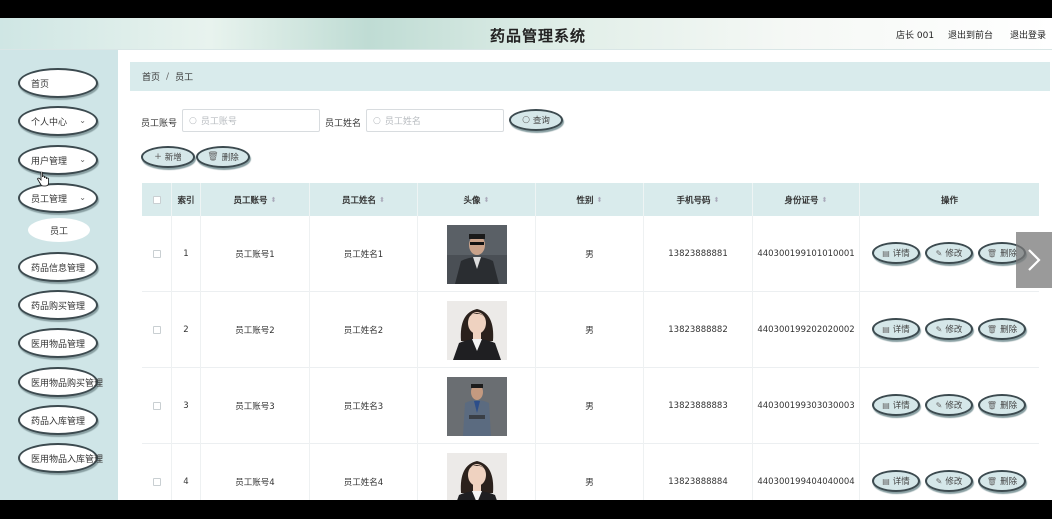  I want to click on sidebar-item-label: 药品购买管理, so click(58, 306).